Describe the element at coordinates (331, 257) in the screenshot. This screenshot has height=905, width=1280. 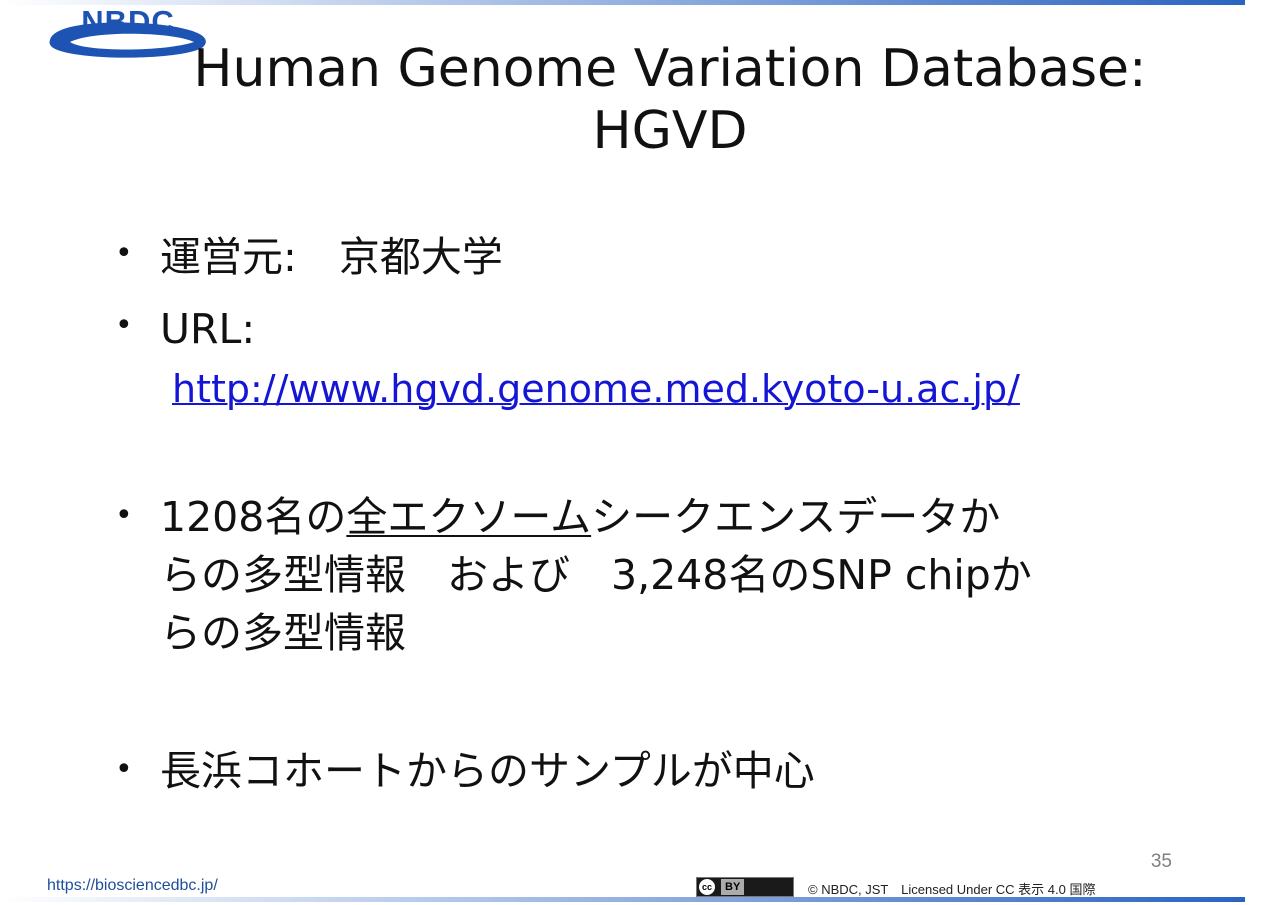
I see `bullet-operator: 運営元: 京都大学` at that location.